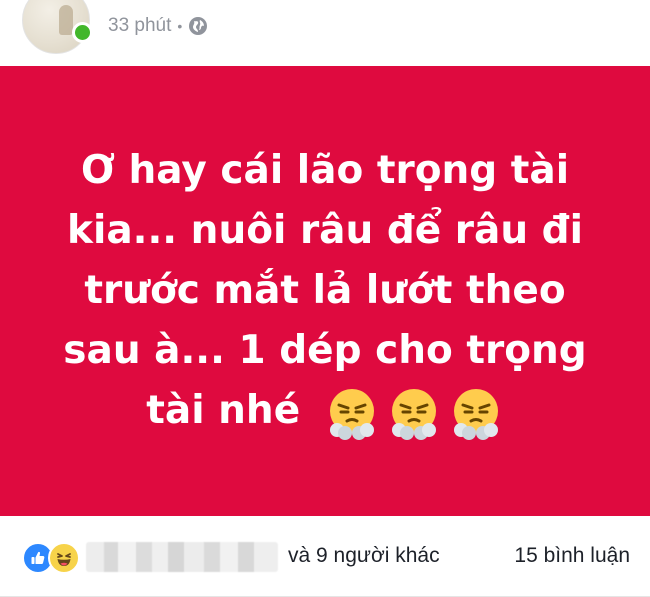 Image resolution: width=650 pixels, height=597 pixels. Describe the element at coordinates (66, 20) in the screenshot. I see `avatar-photo` at that location.